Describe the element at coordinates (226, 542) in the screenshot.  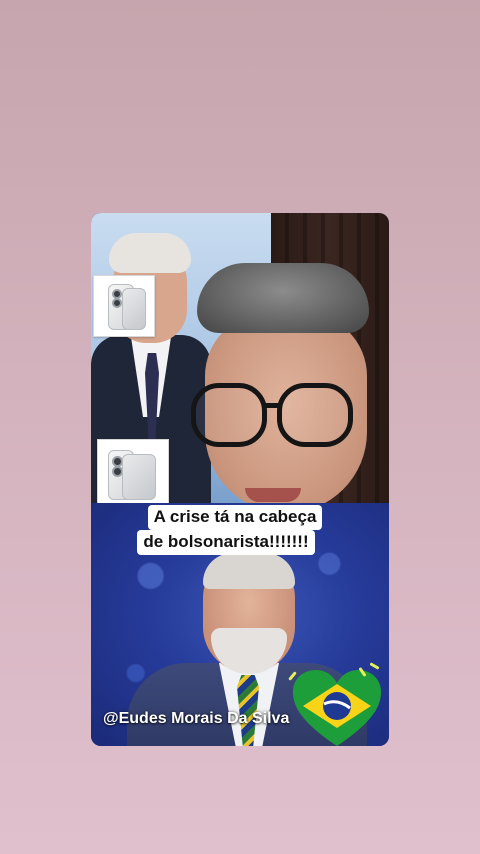
I see `caption-line-2: de bolsonarista!!!!!!!` at that location.